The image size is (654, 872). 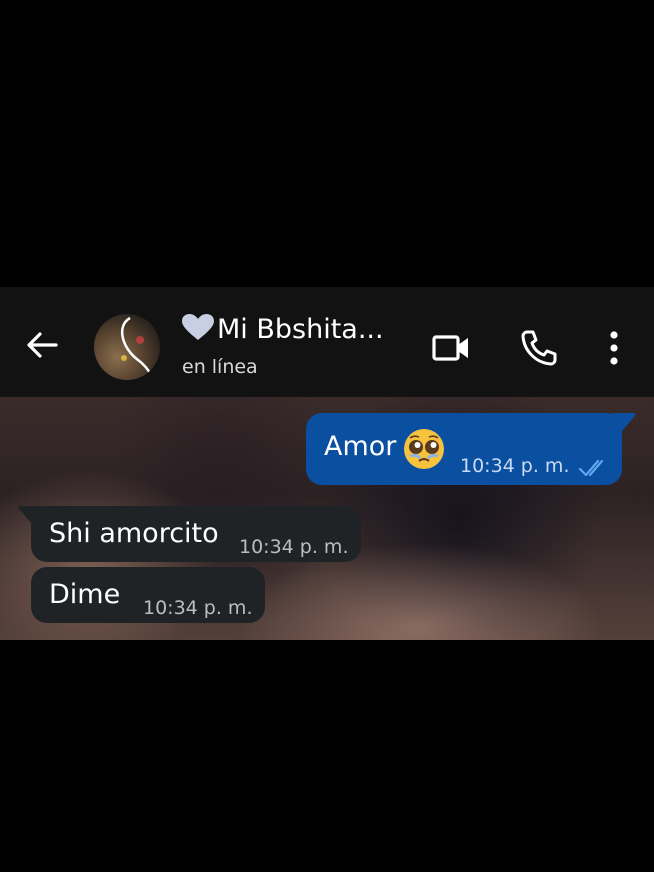 What do you see at coordinates (137, 347) in the screenshot?
I see `avatar-photo` at bounding box center [137, 347].